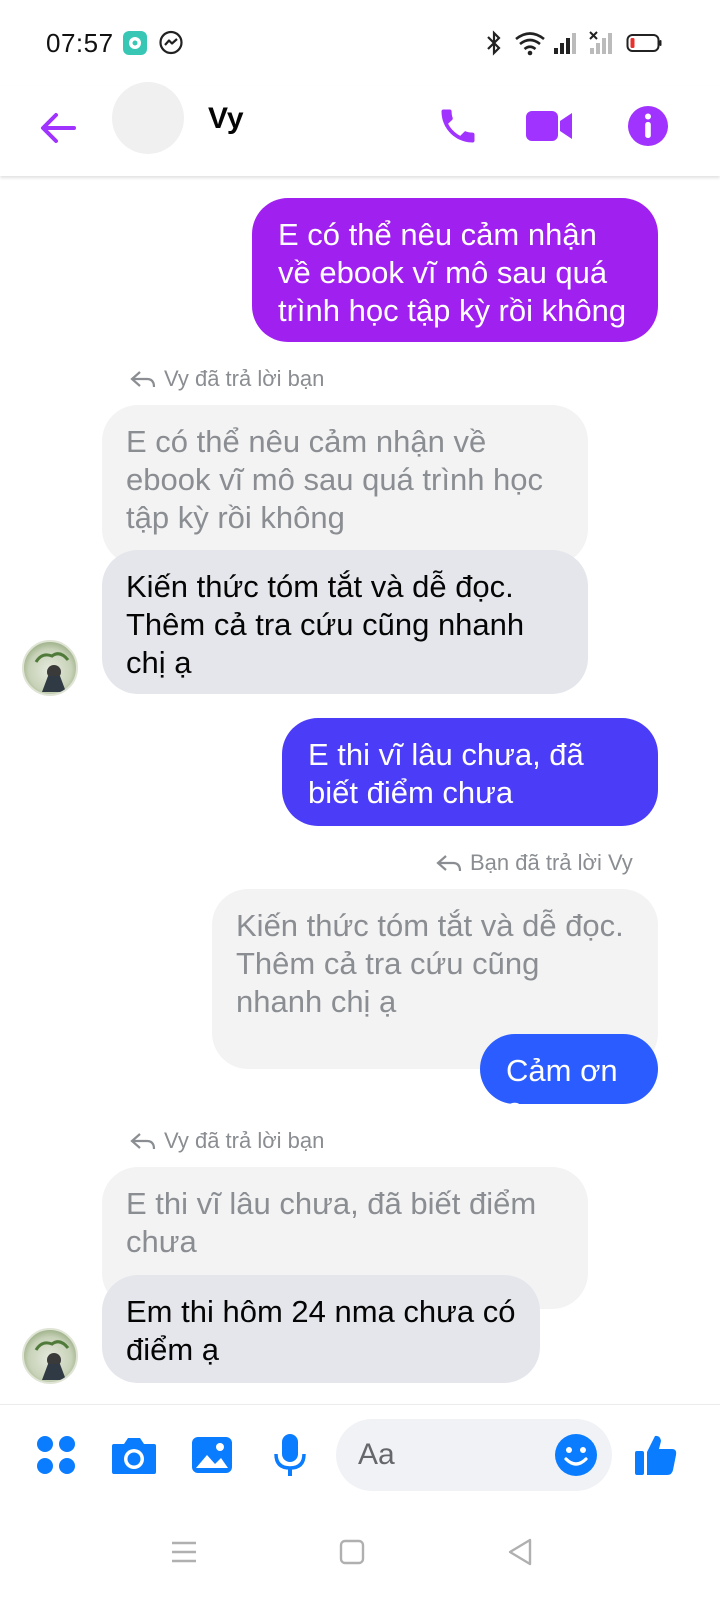 This screenshot has height=1600, width=720. I want to click on outgoing-message: Cảm ơn e, so click(569, 1080).